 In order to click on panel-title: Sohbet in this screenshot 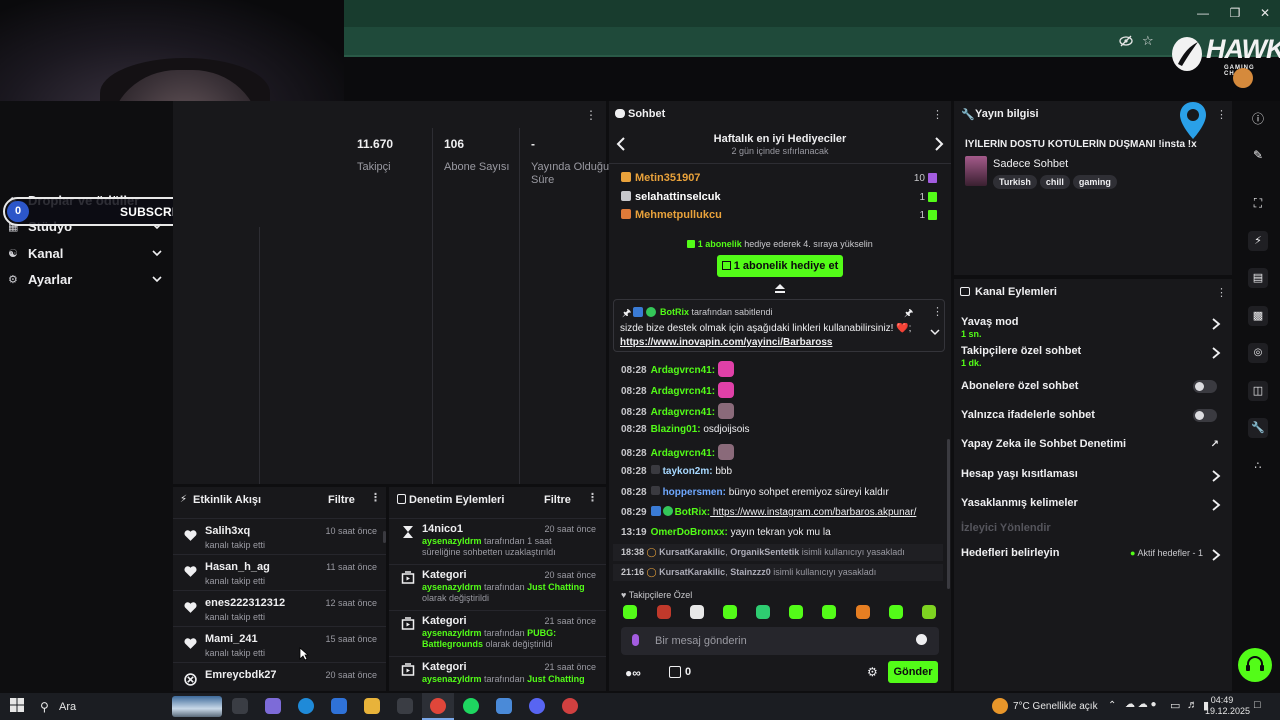, I will do `click(647, 114)`.